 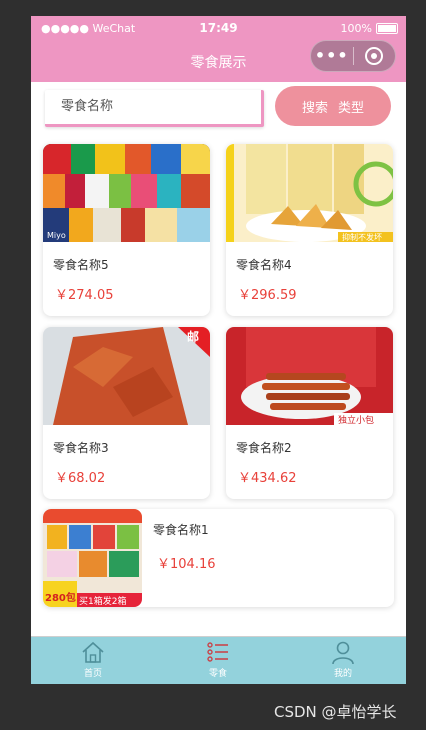 I want to click on product-image: 抑制不发坏, so click(x=309, y=193).